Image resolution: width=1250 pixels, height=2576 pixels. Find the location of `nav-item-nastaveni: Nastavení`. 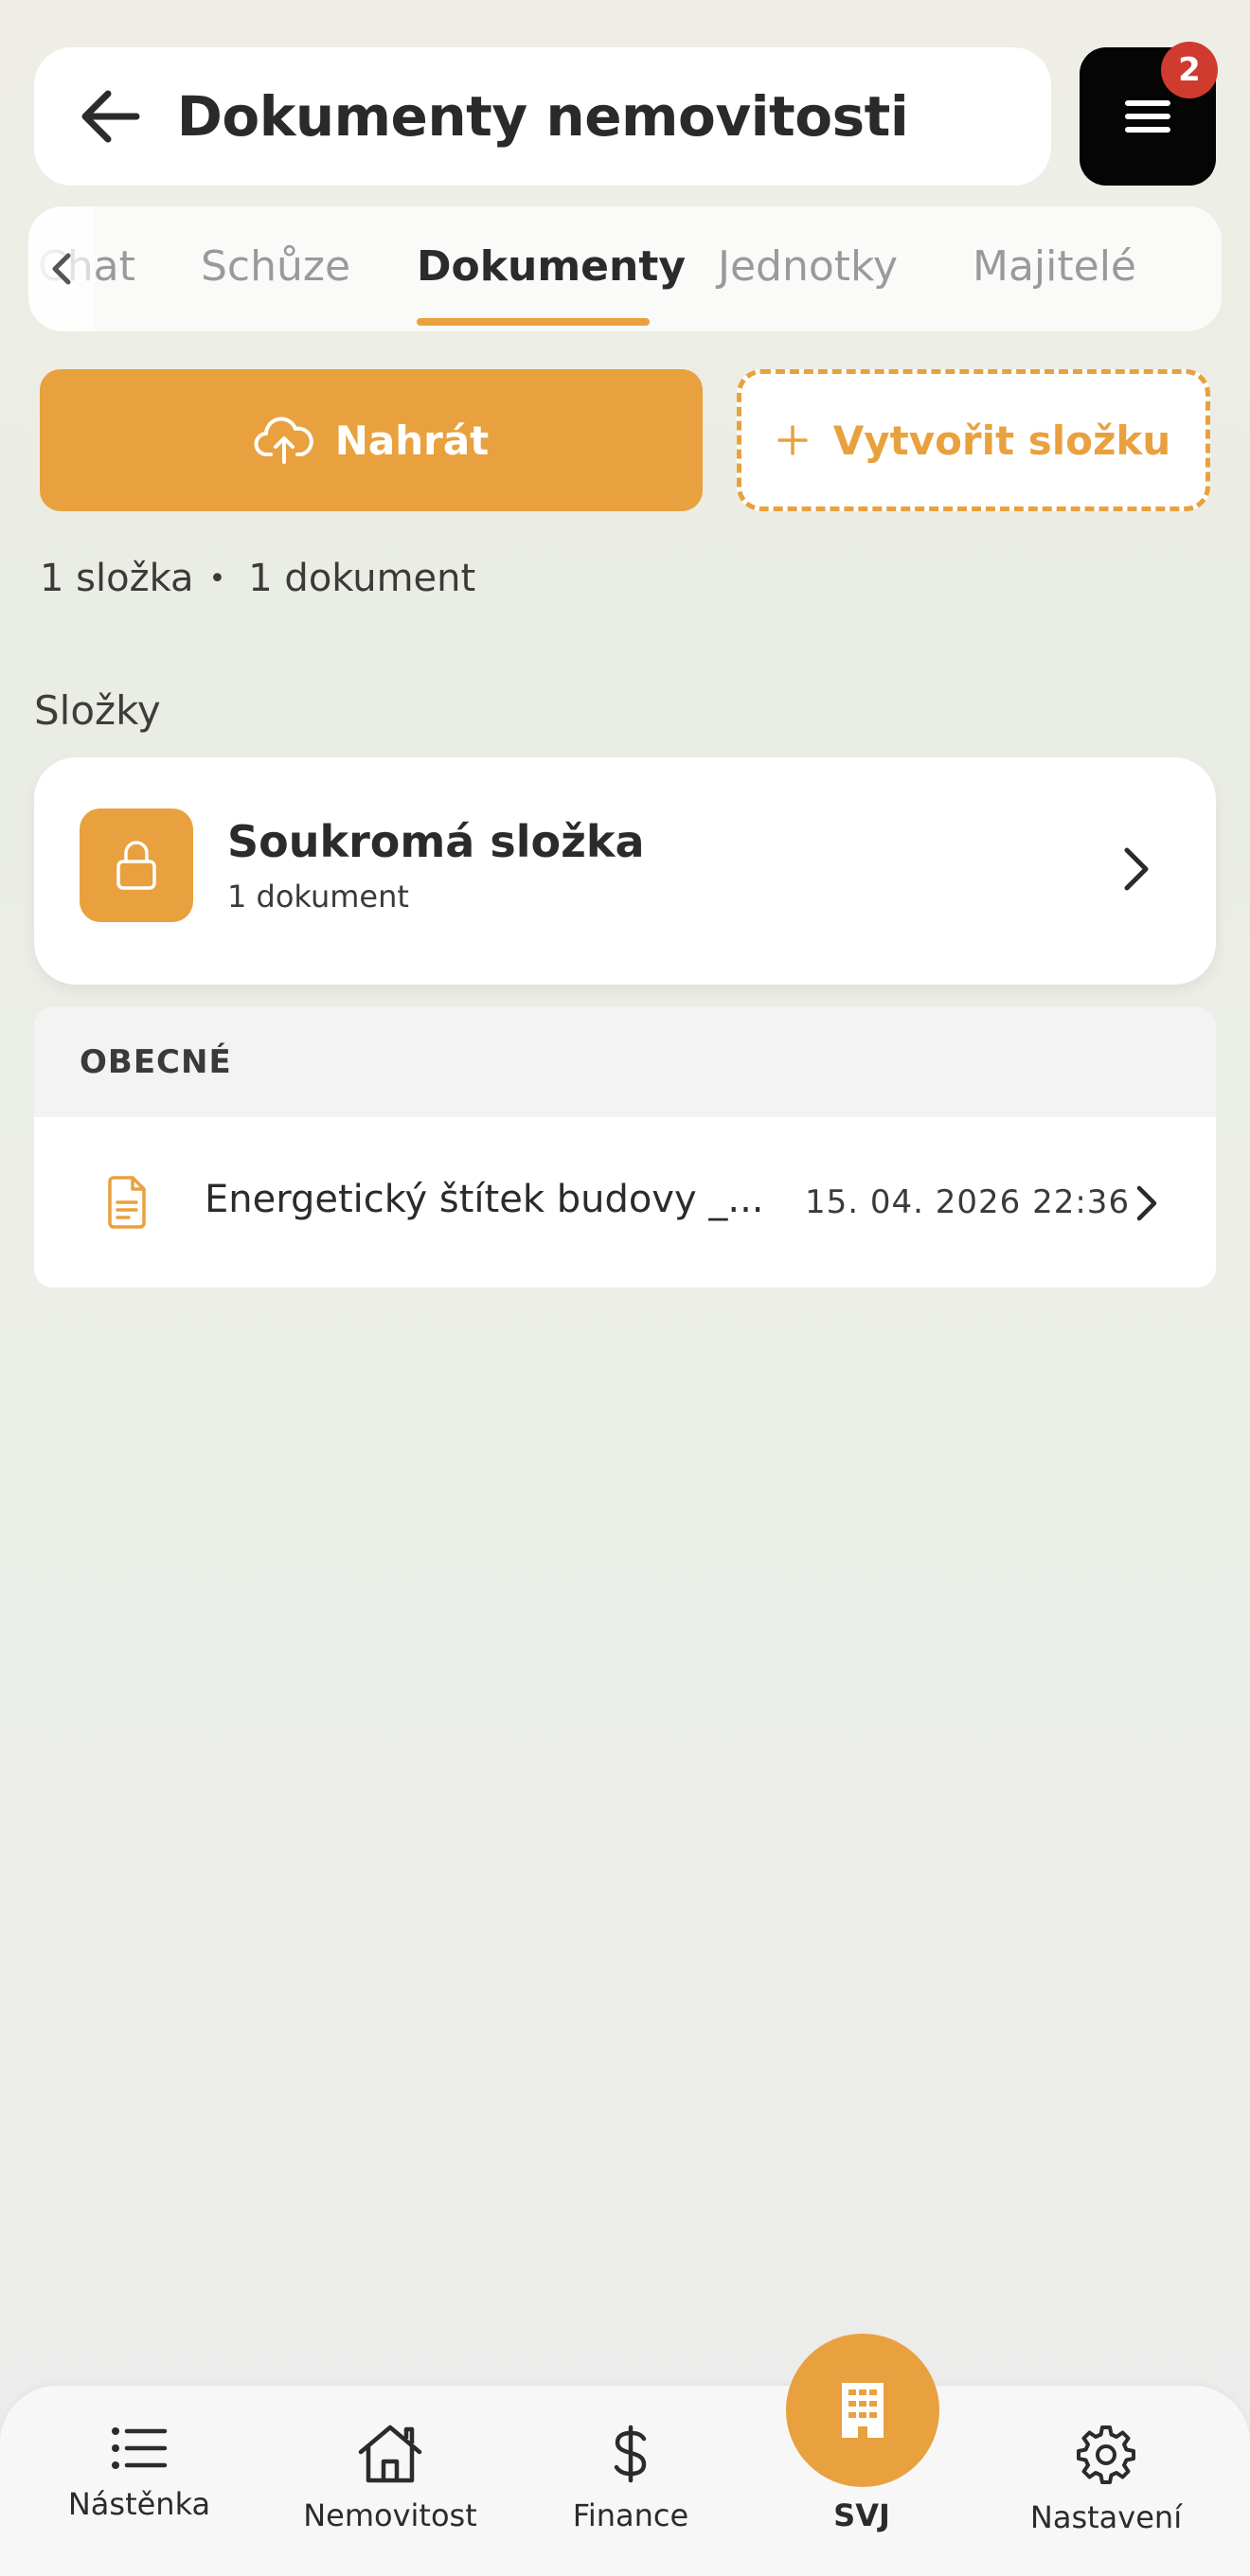

nav-item-nastaveni: Nastavení is located at coordinates (1106, 2479).